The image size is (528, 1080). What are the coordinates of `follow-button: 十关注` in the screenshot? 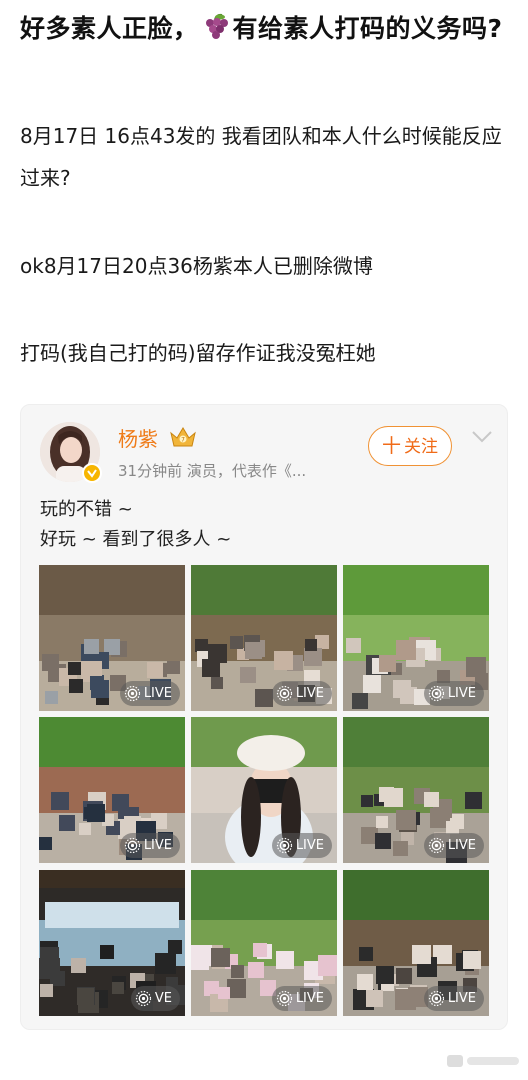 It's located at (410, 446).